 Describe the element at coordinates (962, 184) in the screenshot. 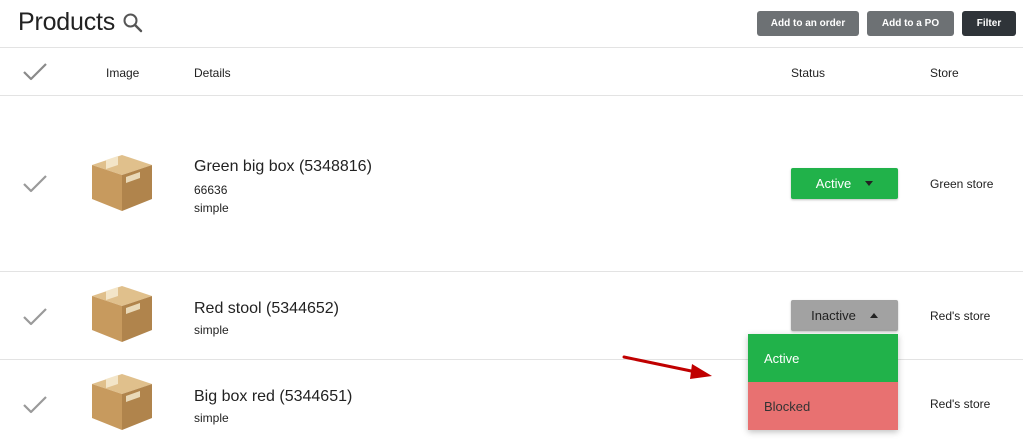

I see `store-name: Green store` at that location.